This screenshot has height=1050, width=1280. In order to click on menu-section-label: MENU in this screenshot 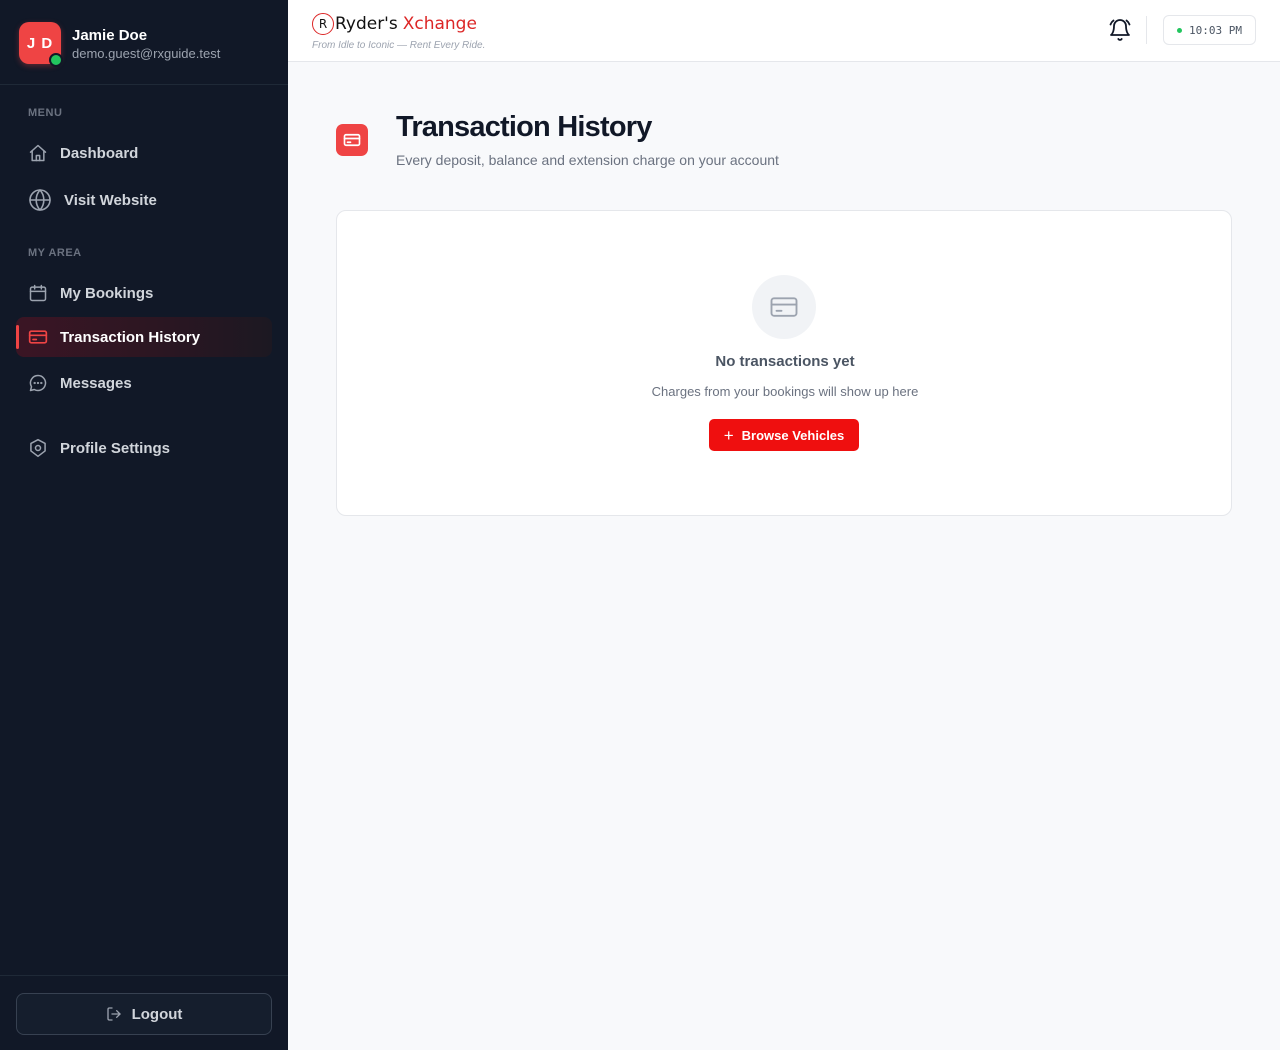, I will do `click(45, 113)`.